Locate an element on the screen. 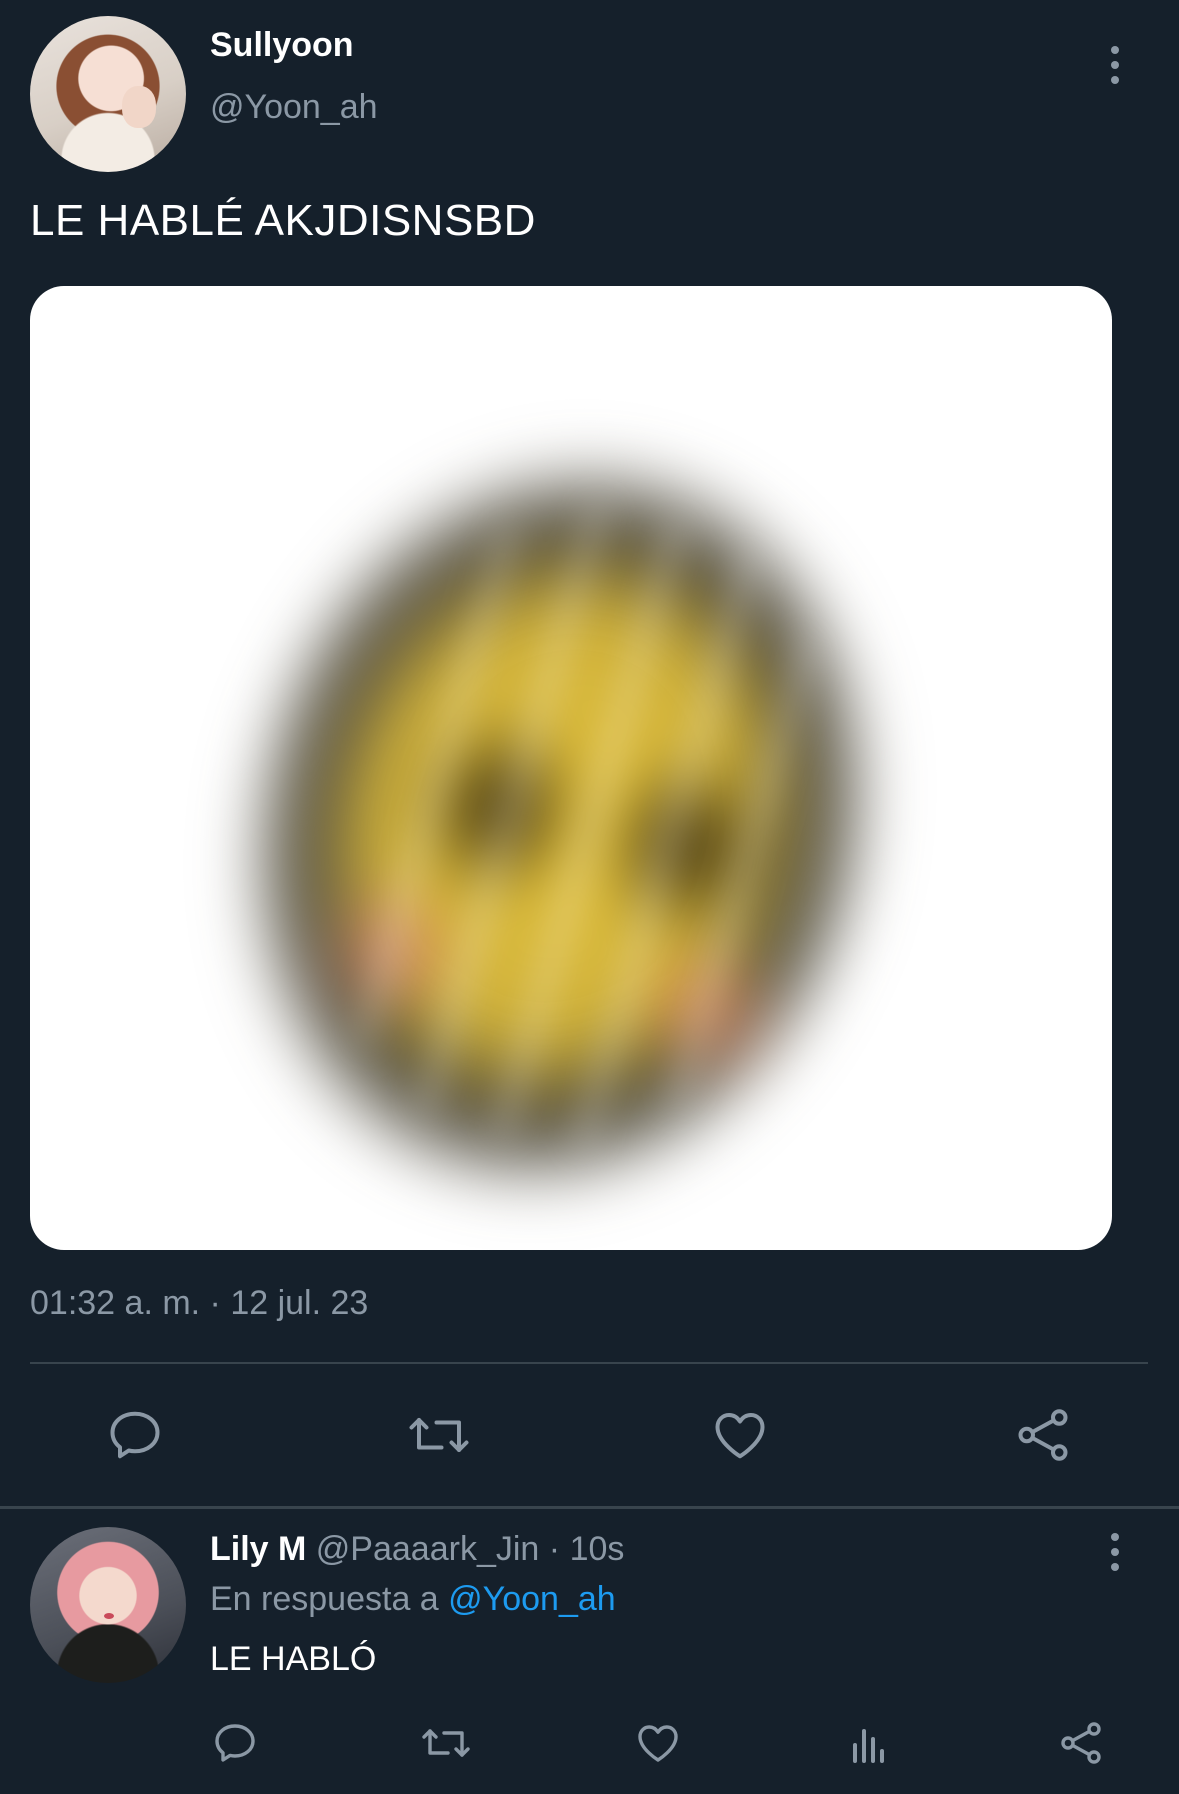  tweet-timestamp: 01:32 a. m. · 12 jul. 23 is located at coordinates (199, 1303).